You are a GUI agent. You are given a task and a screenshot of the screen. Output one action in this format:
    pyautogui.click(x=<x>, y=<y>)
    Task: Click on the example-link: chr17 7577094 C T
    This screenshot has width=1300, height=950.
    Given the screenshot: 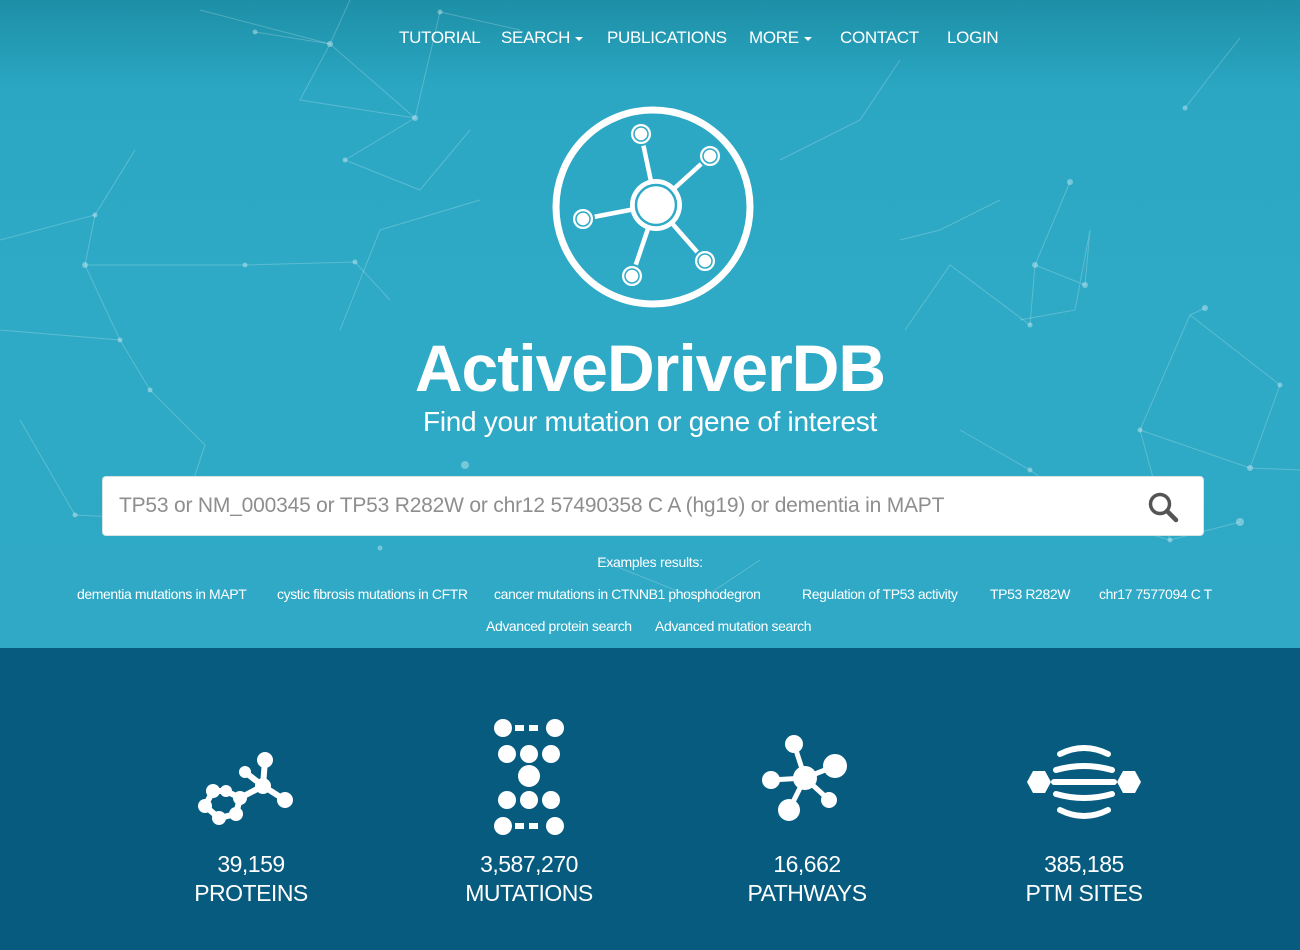 What is the action you would take?
    pyautogui.click(x=1155, y=594)
    